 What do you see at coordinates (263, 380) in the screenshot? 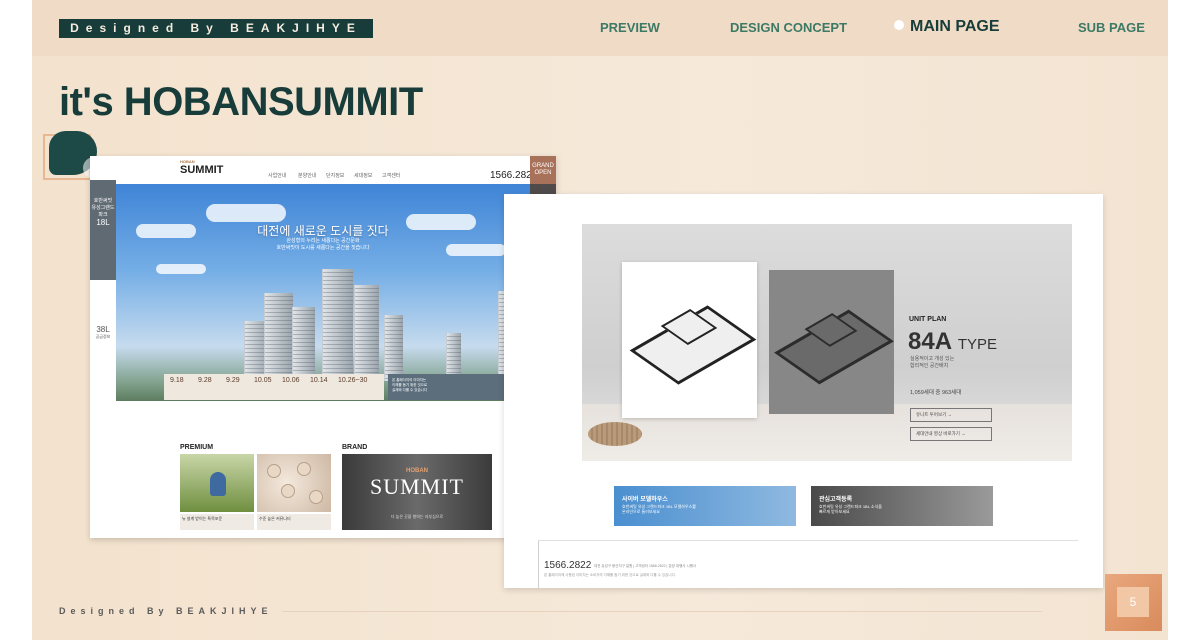
I see `schedule-date: 10.05` at bounding box center [263, 380].